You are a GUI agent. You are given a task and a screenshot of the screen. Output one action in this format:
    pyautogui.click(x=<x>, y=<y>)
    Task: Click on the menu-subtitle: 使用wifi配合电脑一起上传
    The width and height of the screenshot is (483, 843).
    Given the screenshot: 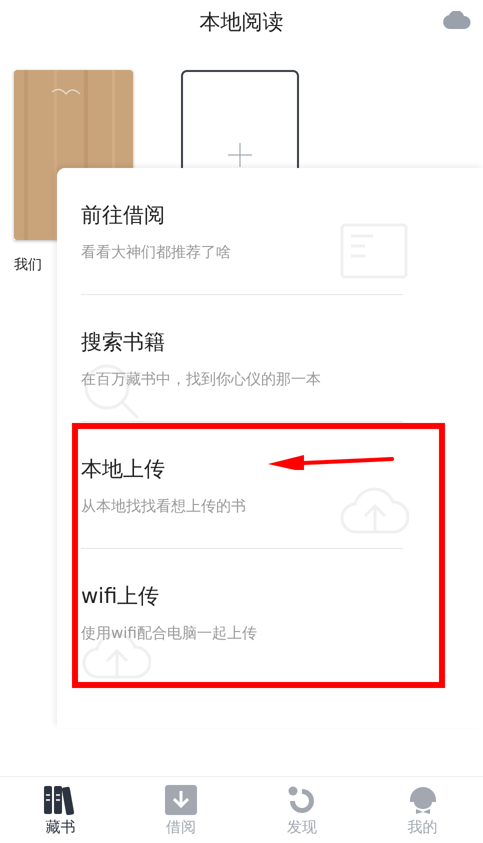 What is the action you would take?
    pyautogui.click(x=169, y=633)
    